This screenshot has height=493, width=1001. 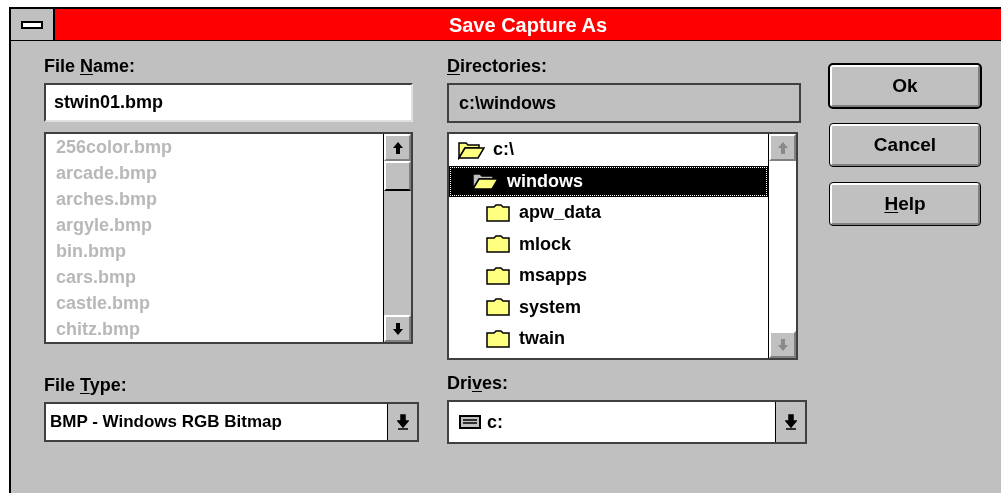 I want to click on drive-icon, so click(x=470, y=422).